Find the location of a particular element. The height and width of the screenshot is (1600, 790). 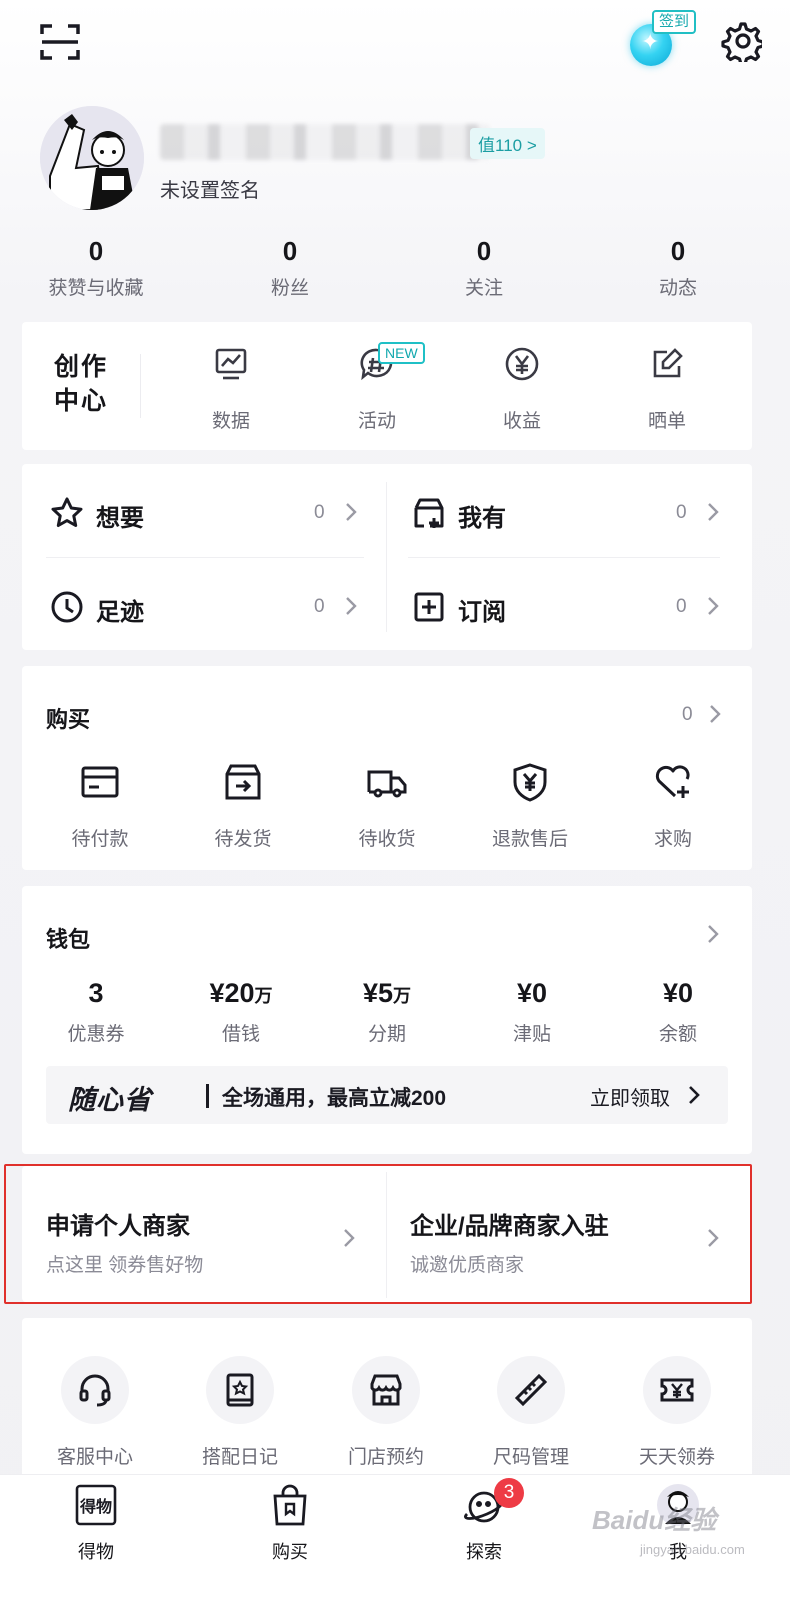

creator-center-card: 创作中心 数据 活动 收益 晒单 NEW is located at coordinates (387, 386).